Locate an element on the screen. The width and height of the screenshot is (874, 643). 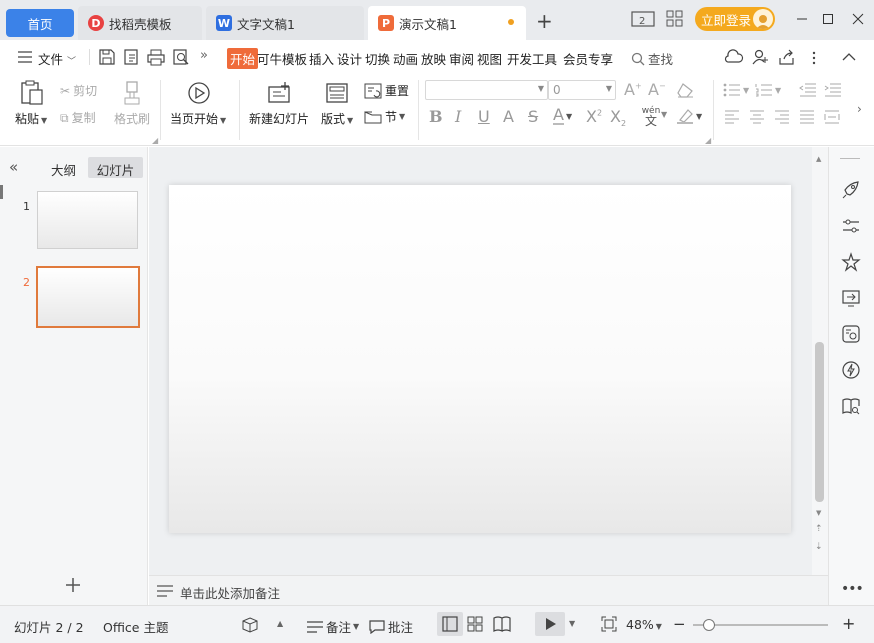
adjust-settings-icon is located at coordinates (852, 227).